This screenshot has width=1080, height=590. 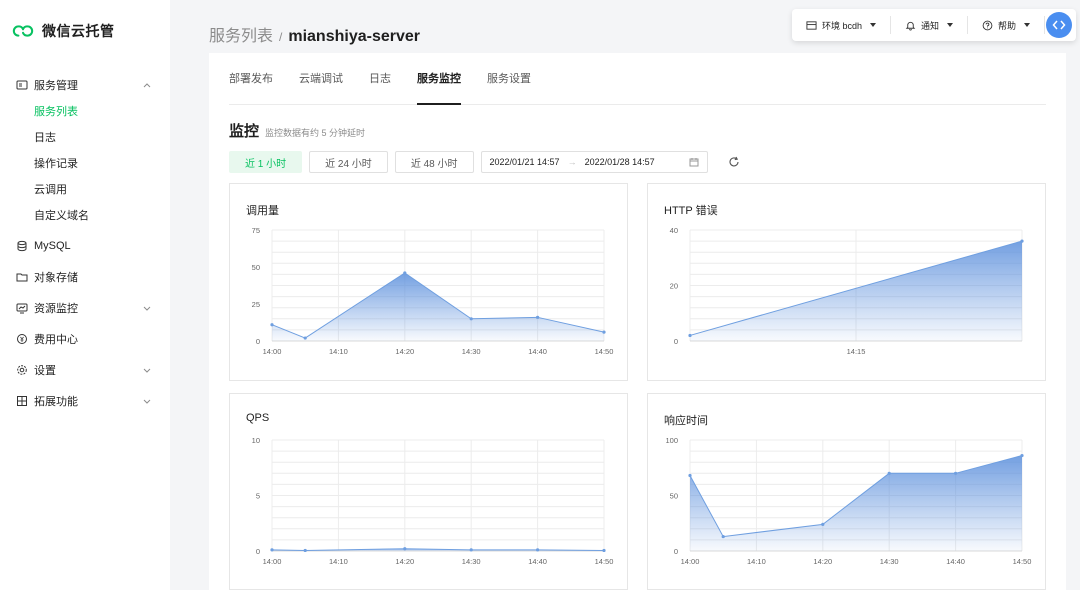 What do you see at coordinates (315, 133) in the screenshot?
I see `delay-hint: 监控数据有约 5 分钟延时` at bounding box center [315, 133].